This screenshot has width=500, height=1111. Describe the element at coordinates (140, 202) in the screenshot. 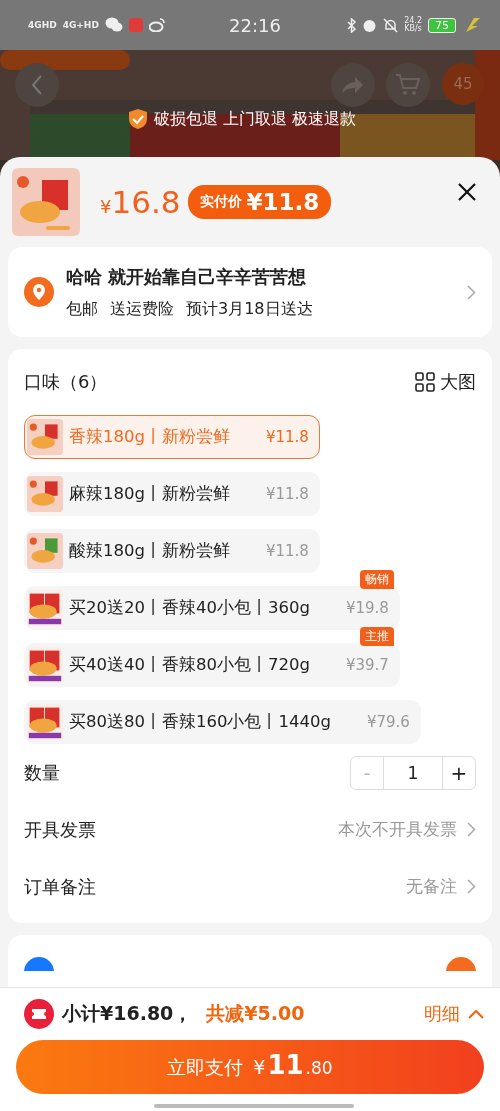

I see `product-price: ¥16.8` at that location.